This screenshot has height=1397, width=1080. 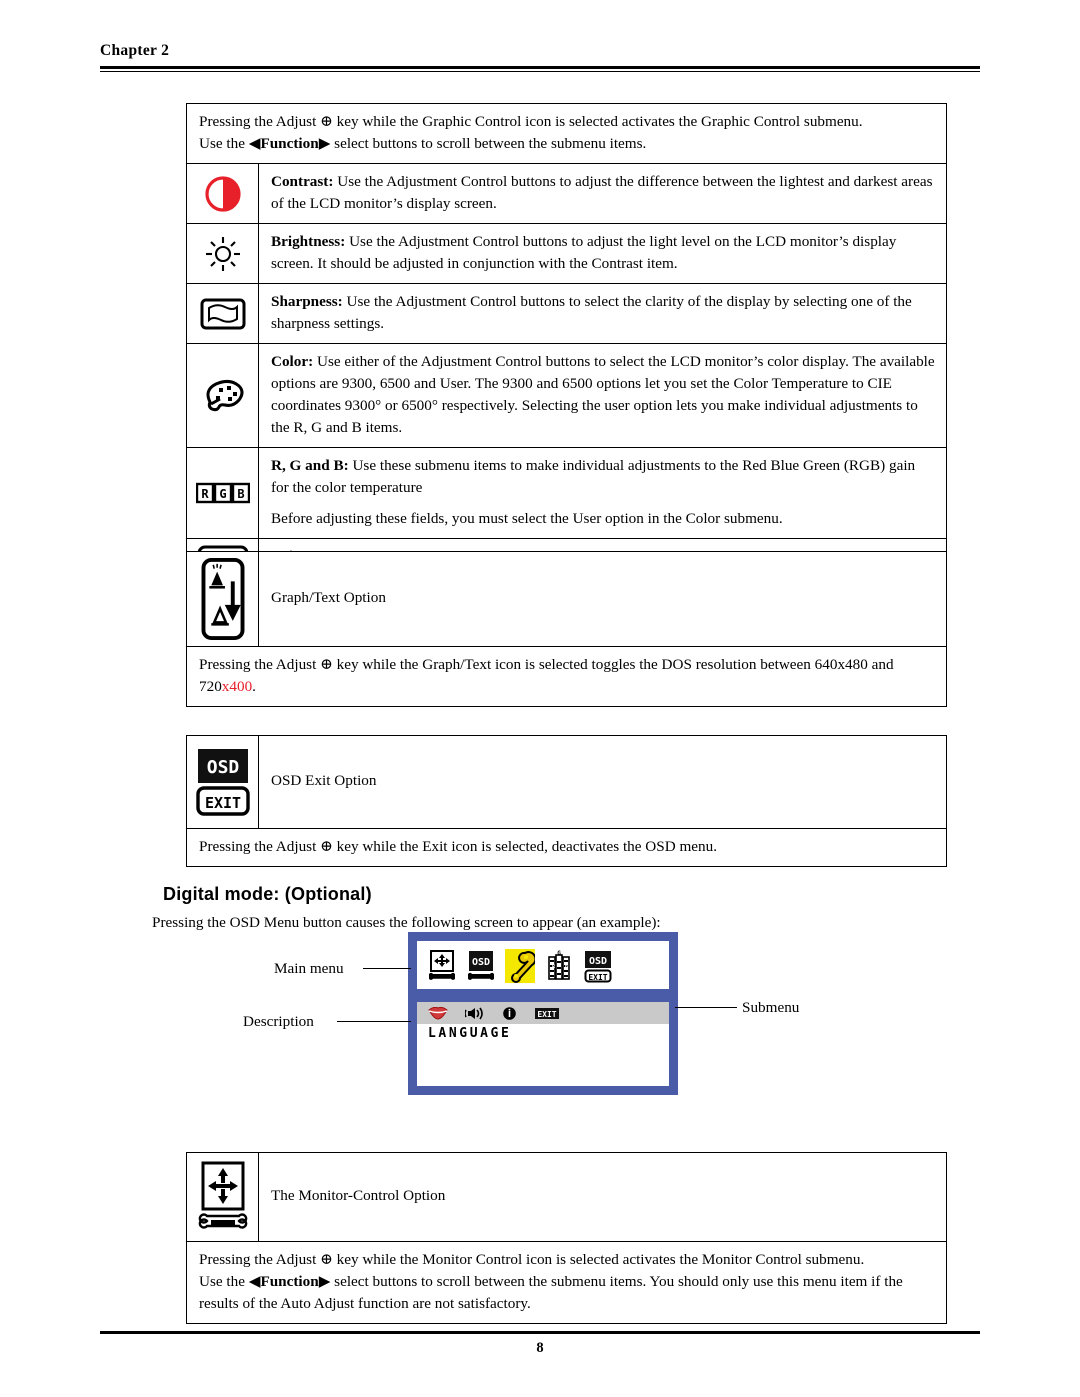 What do you see at coordinates (543, 995) in the screenshot?
I see `osd-separator-band` at bounding box center [543, 995].